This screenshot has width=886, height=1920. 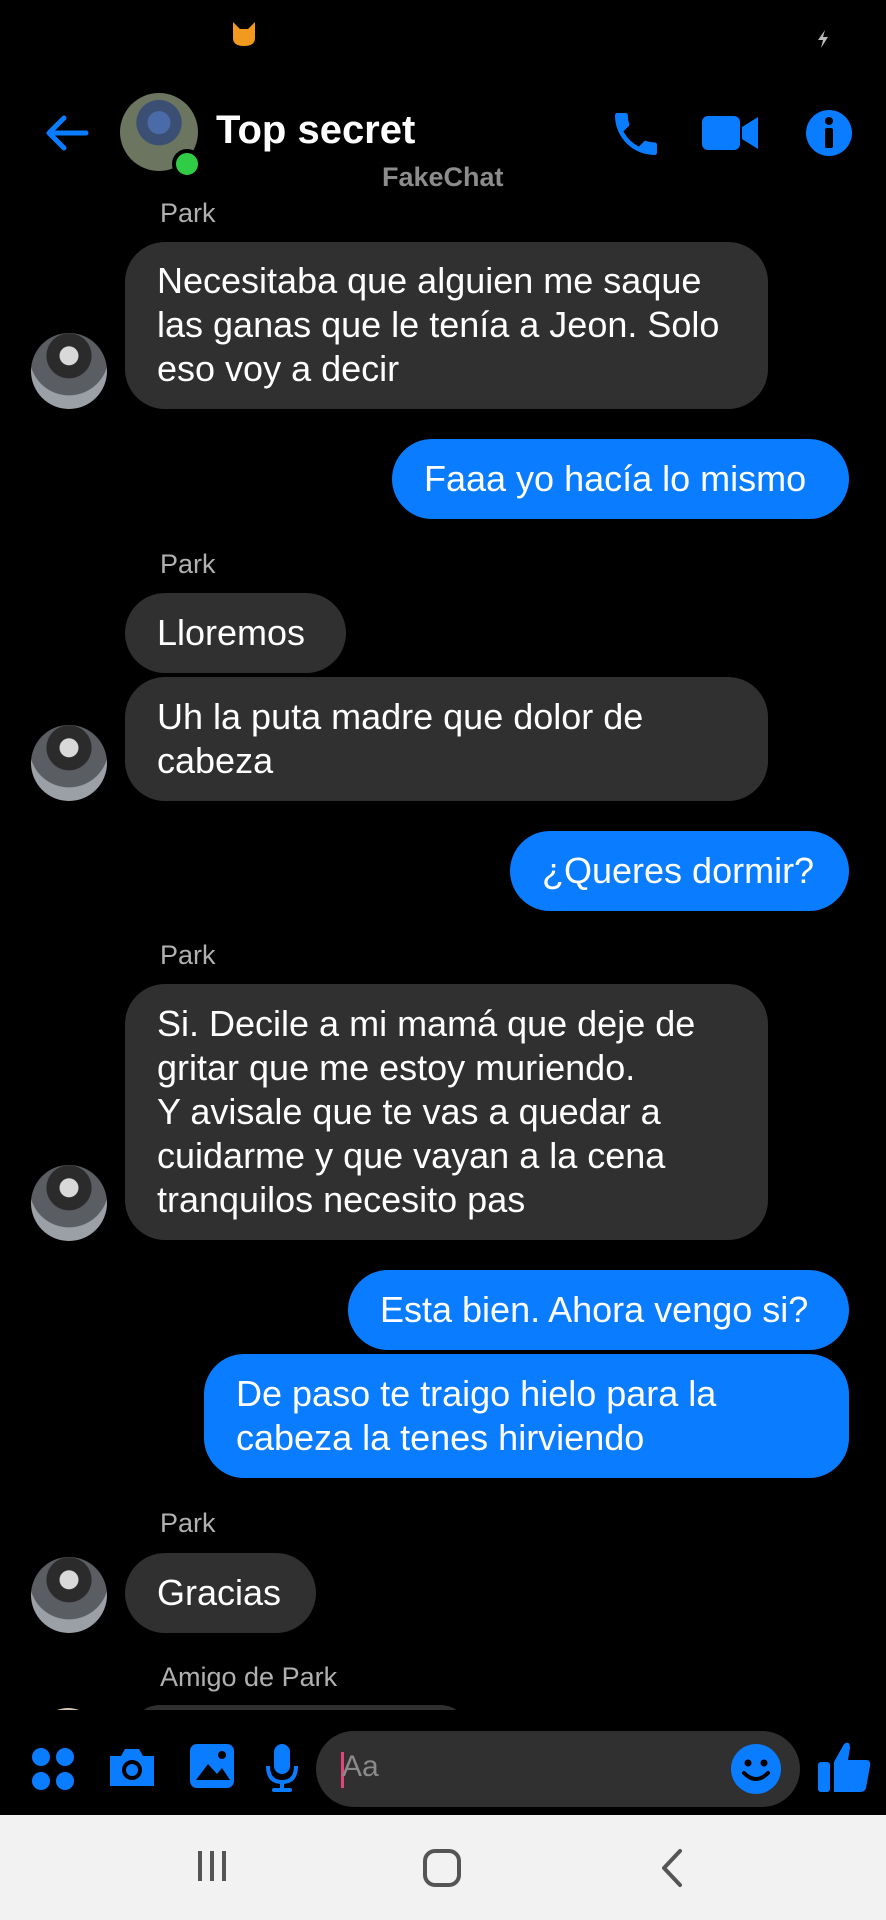 What do you see at coordinates (282, 1768) in the screenshot?
I see `microphone-icon` at bounding box center [282, 1768].